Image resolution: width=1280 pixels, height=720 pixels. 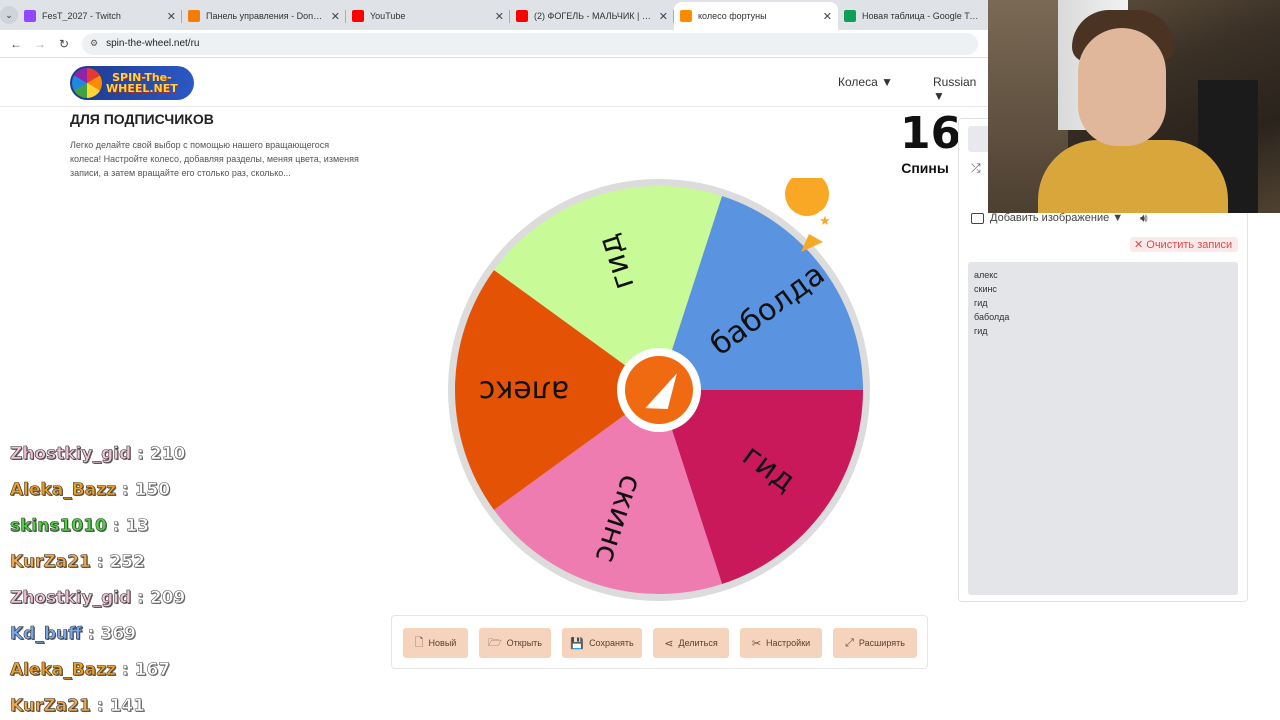 I want to click on panel-tab, so click(x=979, y=139).